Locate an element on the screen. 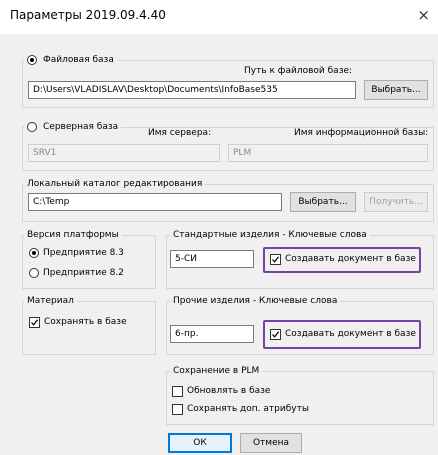  server-base-radio is located at coordinates (32, 127).